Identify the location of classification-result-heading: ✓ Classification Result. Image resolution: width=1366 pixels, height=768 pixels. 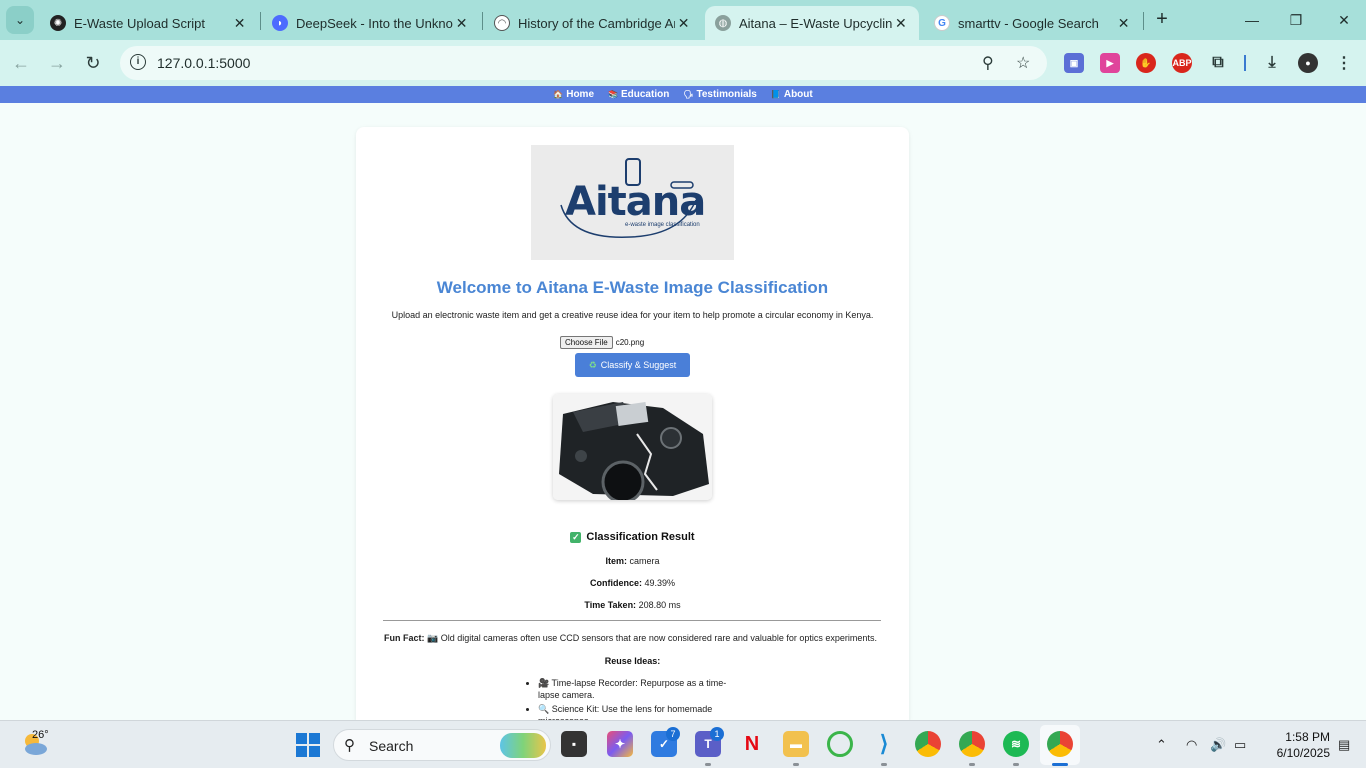
(632, 537).